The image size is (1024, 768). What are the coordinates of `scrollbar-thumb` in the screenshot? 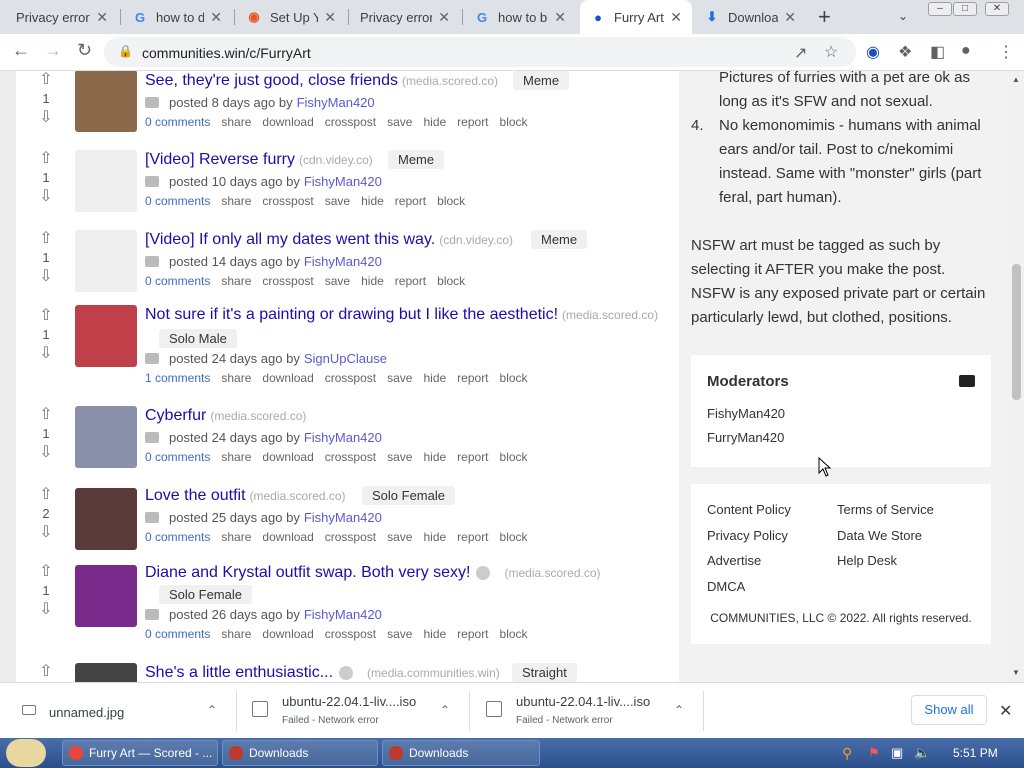 It's located at (1016, 332).